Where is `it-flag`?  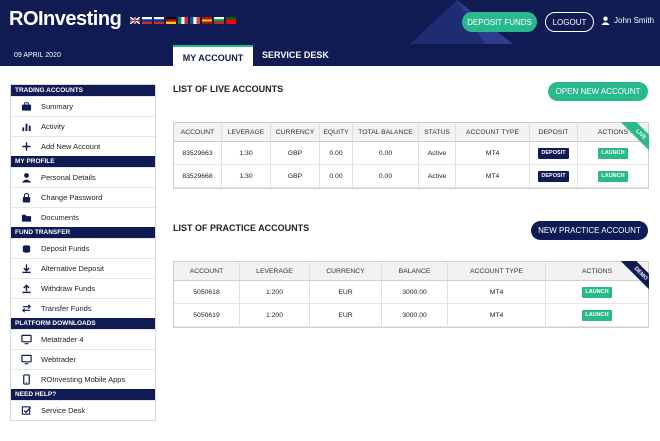
it-flag is located at coordinates (183, 20).